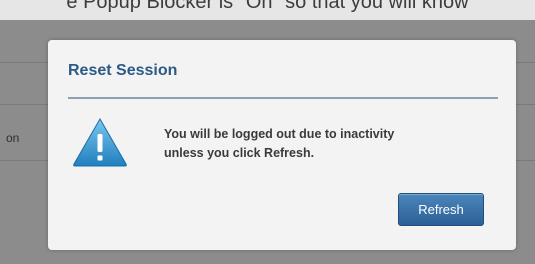 Image resolution: width=535 pixels, height=264 pixels. I want to click on dialog-divider, so click(283, 98).